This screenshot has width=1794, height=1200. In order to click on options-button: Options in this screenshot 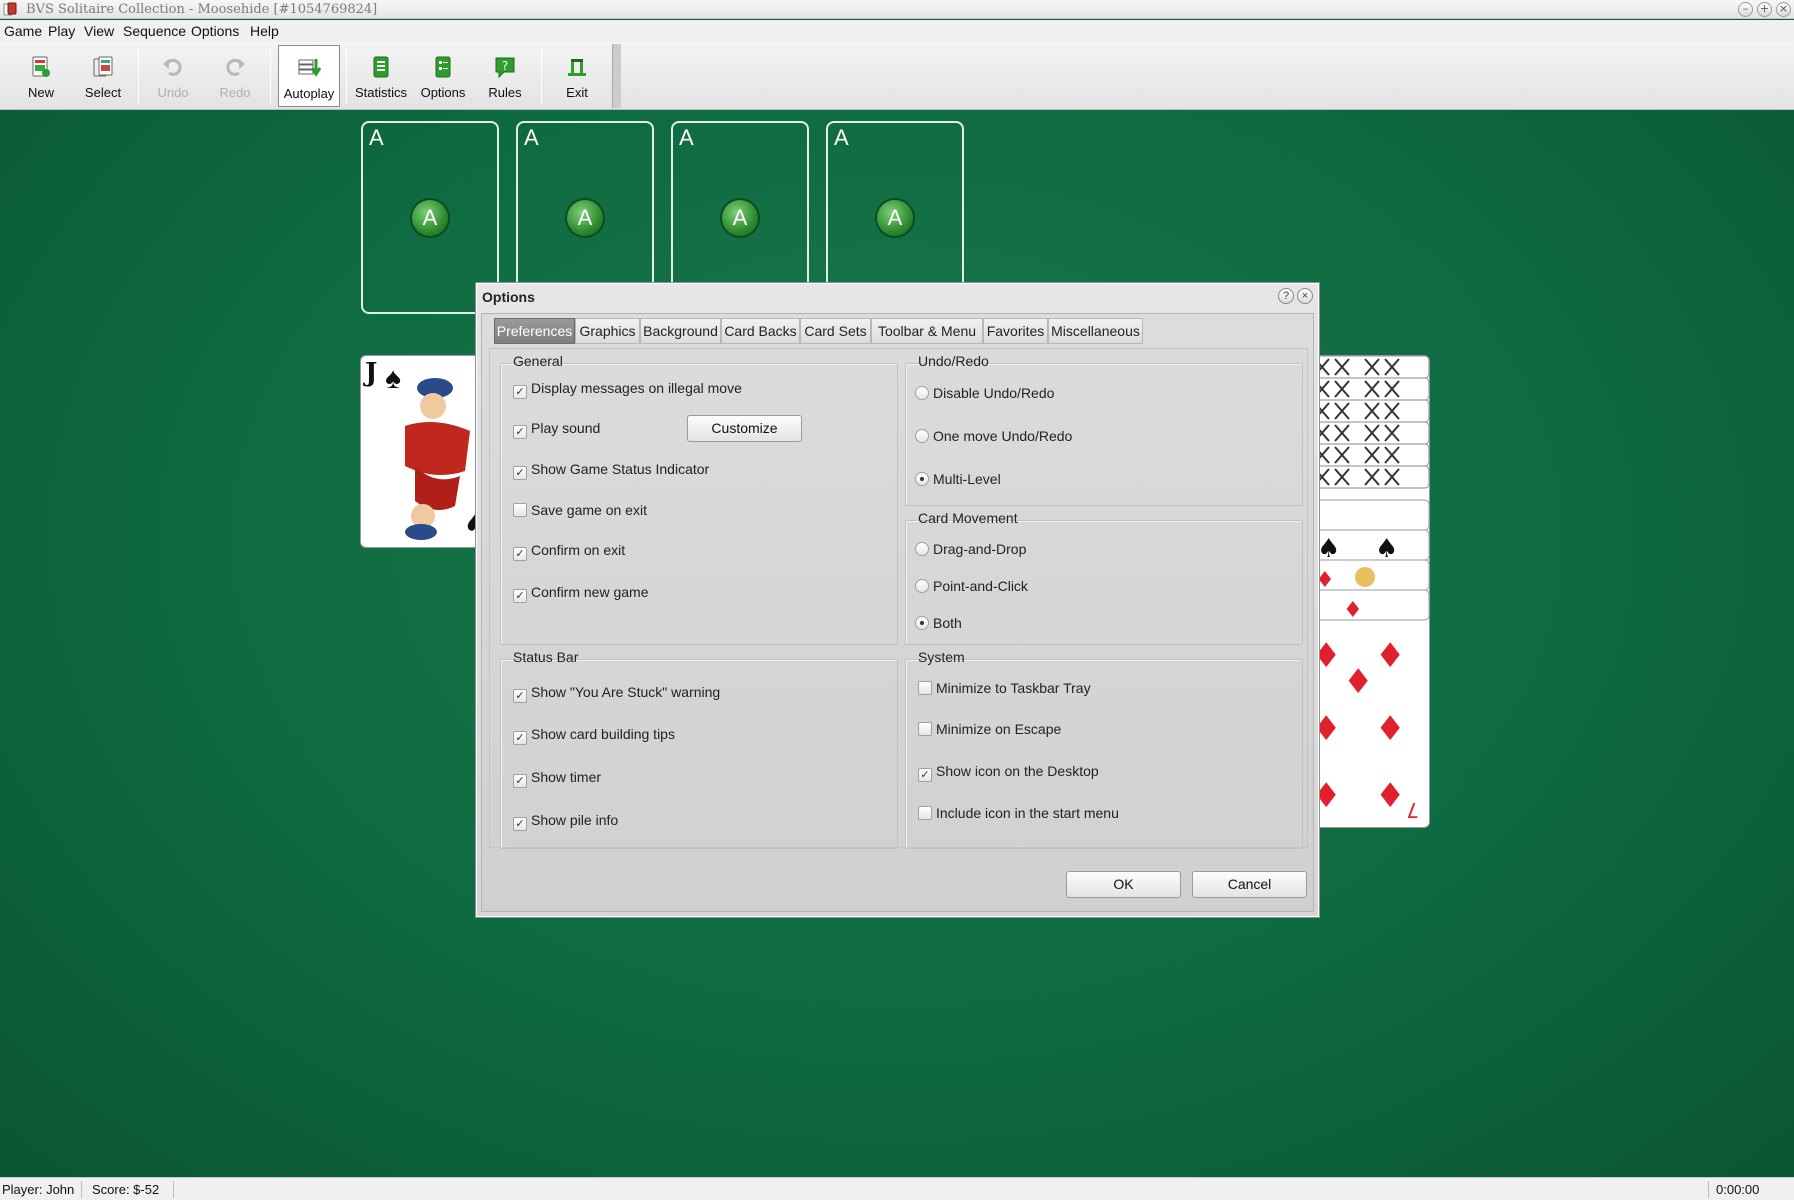, I will do `click(443, 76)`.